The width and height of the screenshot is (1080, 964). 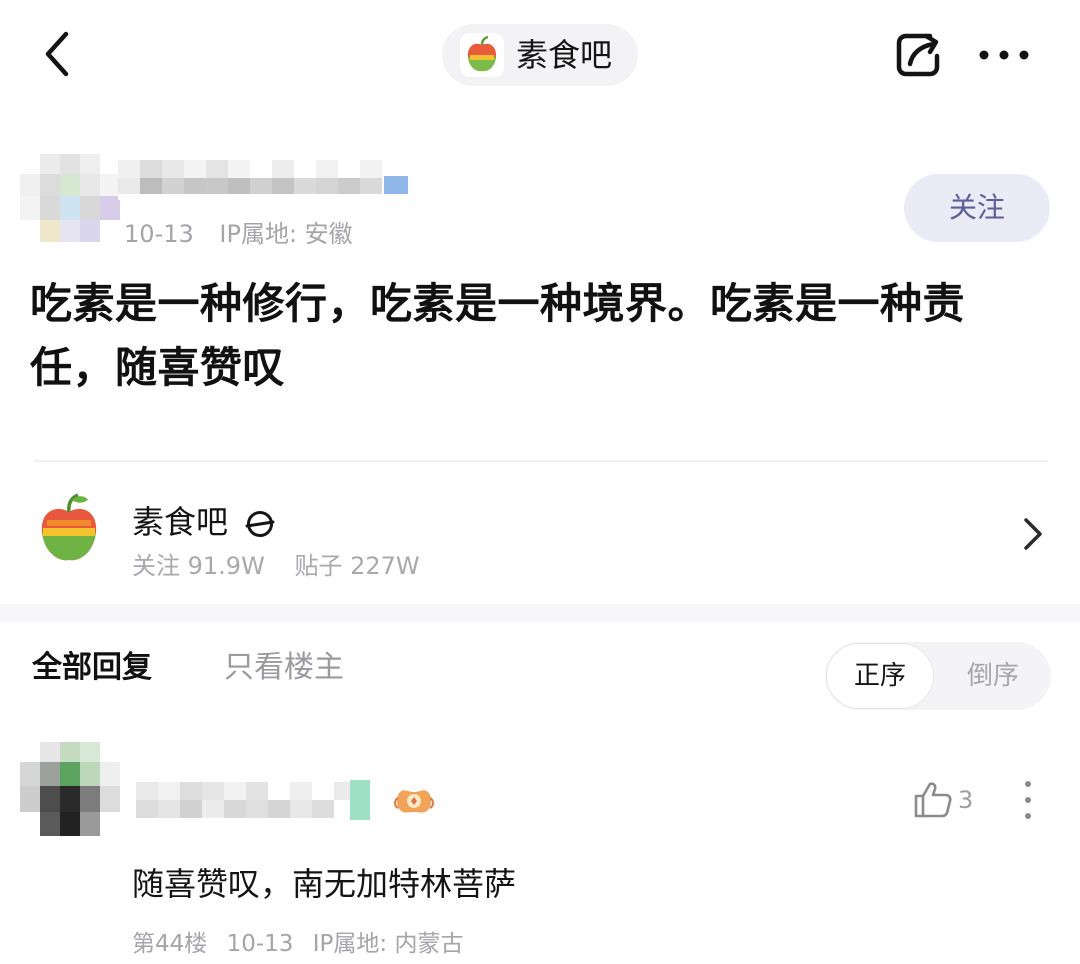 I want to click on comment-date: 10-13, so click(x=260, y=944).